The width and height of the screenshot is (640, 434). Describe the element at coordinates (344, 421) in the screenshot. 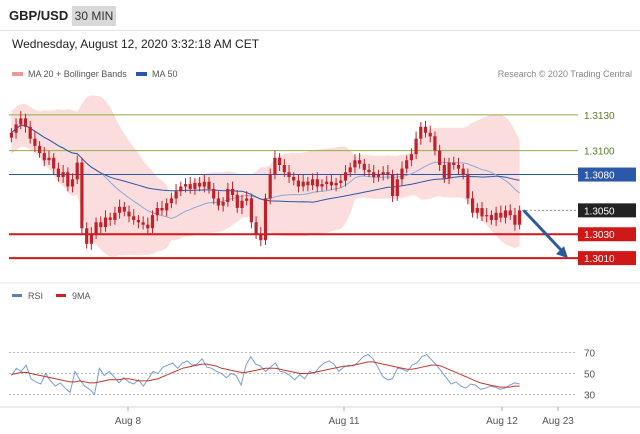

I see `time-tick-label: Aug 11` at that location.